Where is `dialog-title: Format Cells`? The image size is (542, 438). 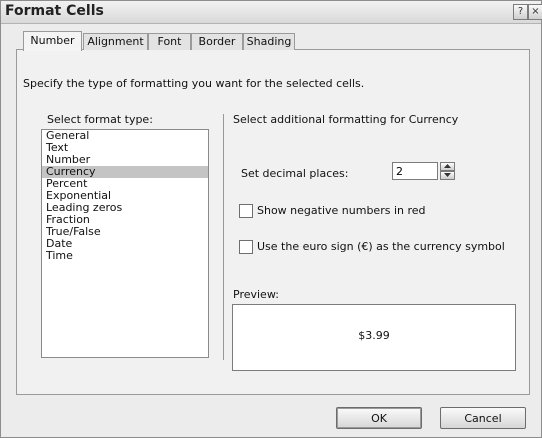
dialog-title: Format Cells is located at coordinates (54, 11).